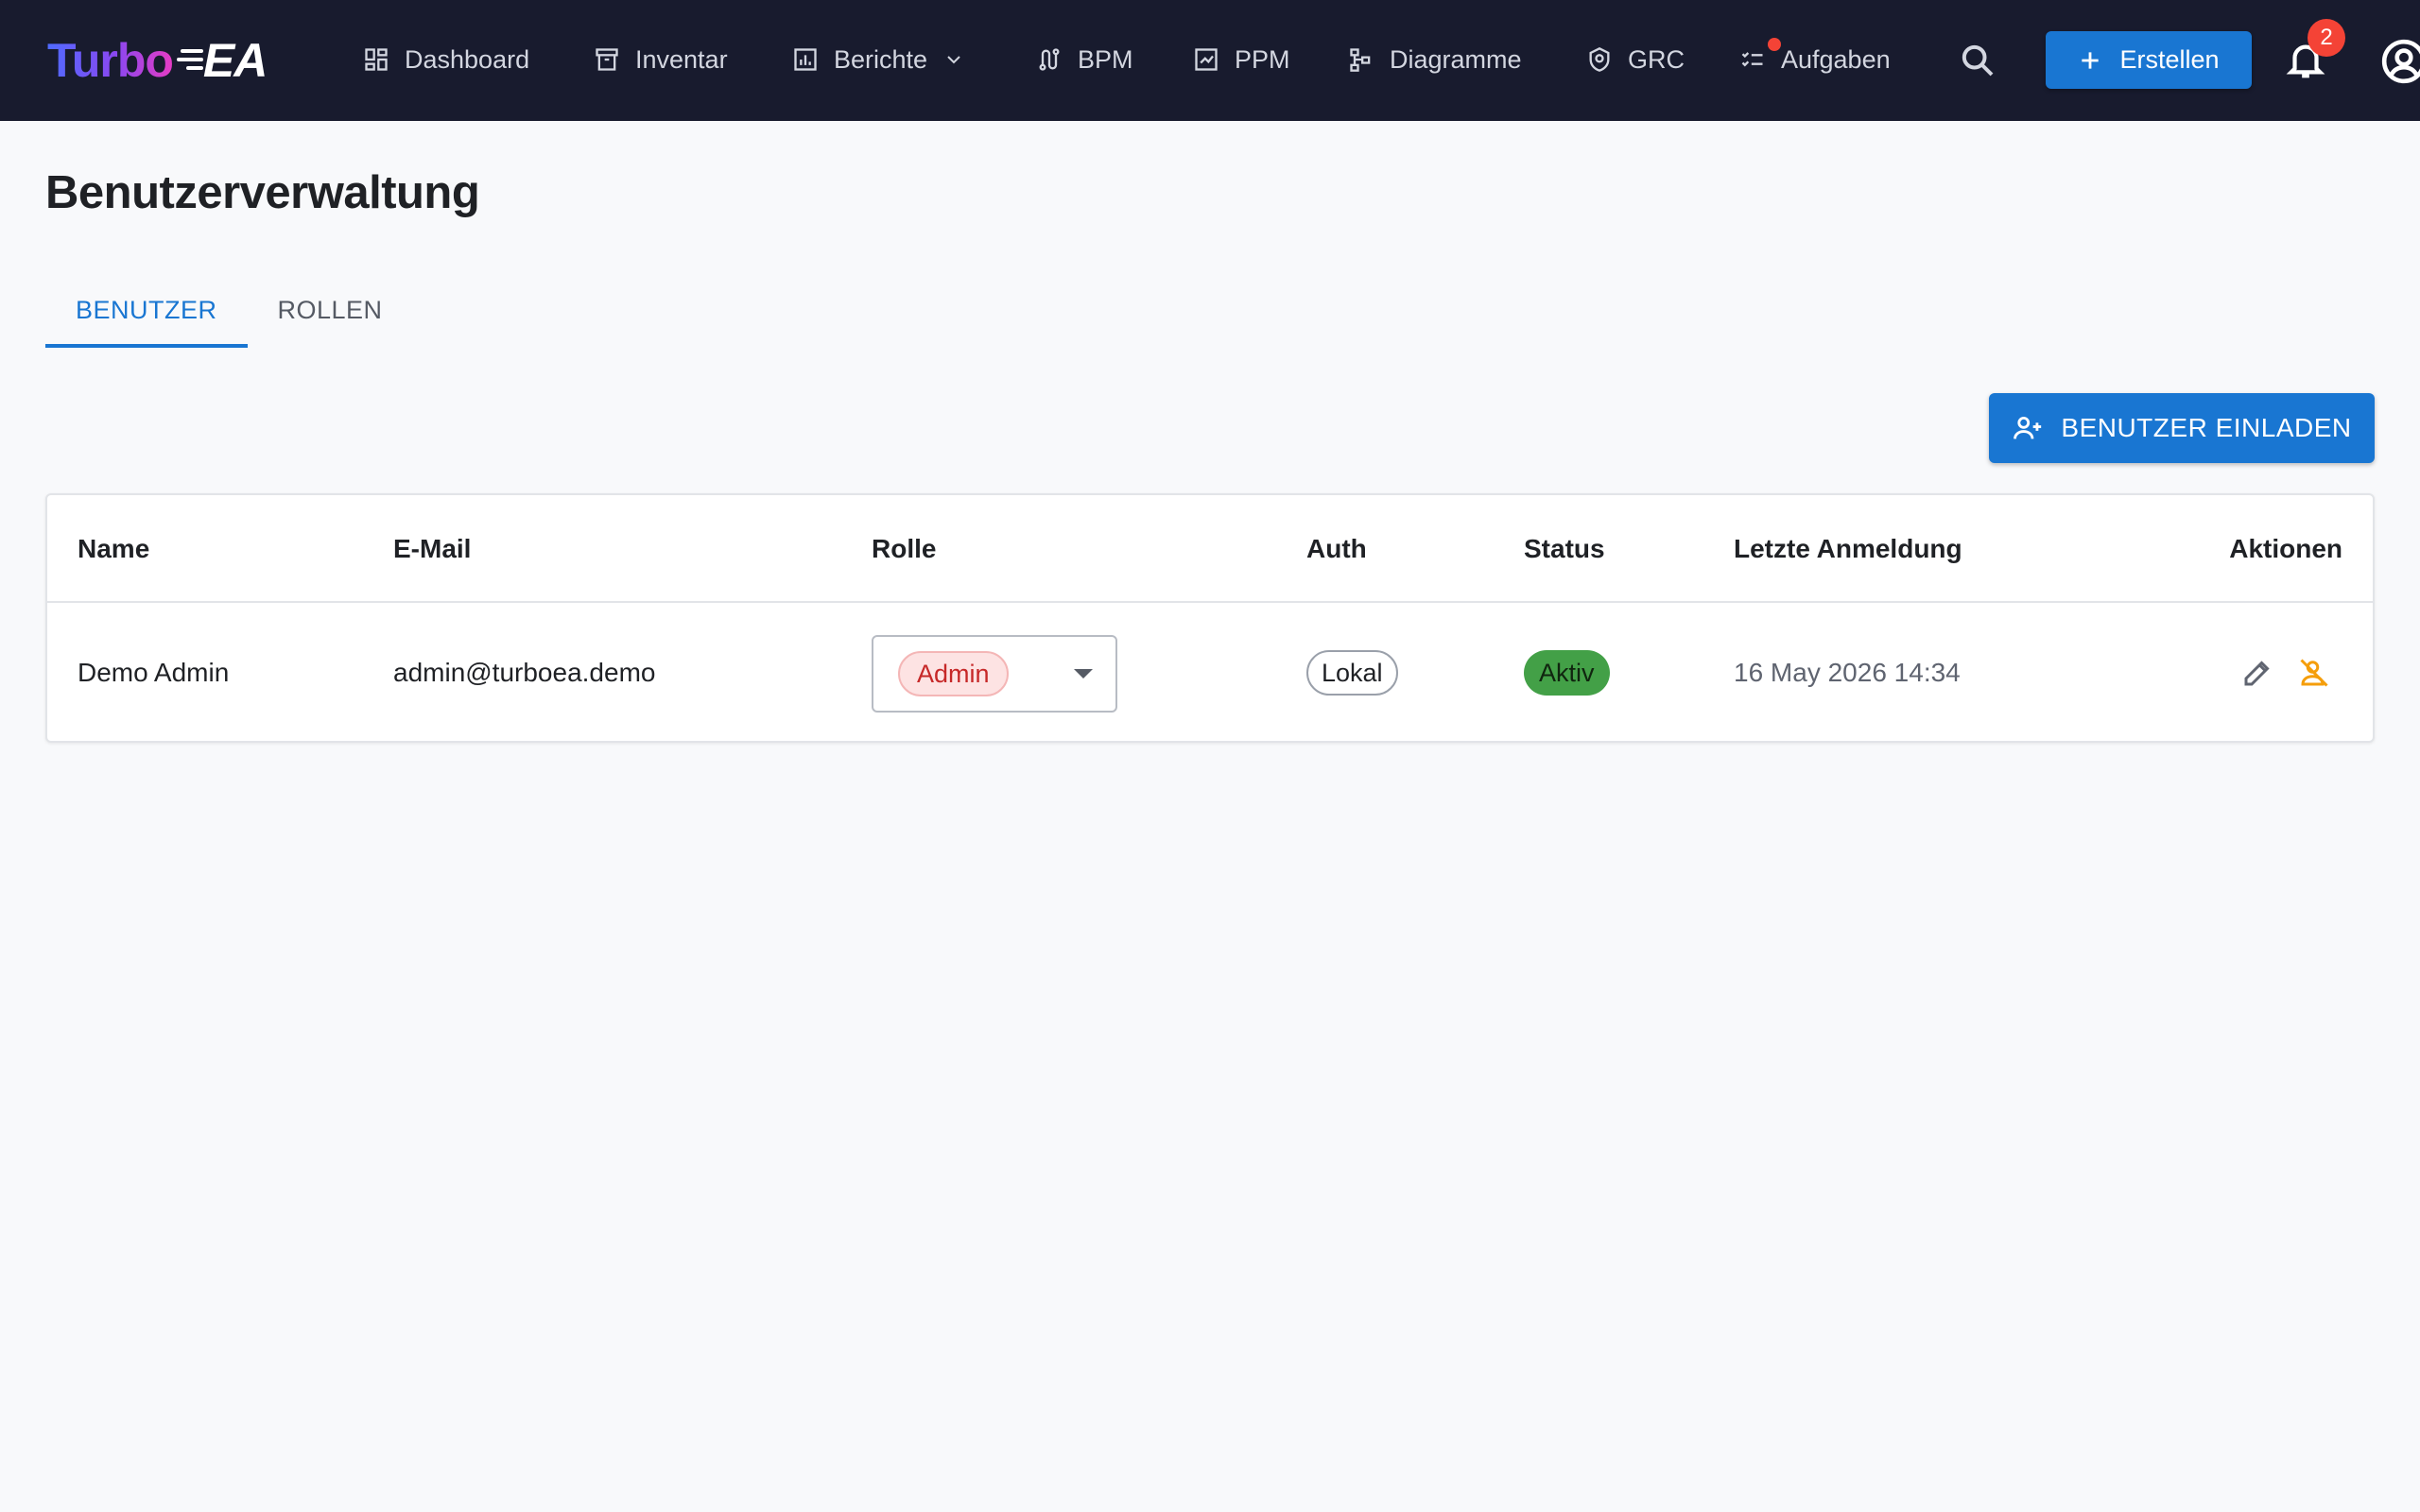  I want to click on nav-item-bpm: BPM, so click(1084, 59).